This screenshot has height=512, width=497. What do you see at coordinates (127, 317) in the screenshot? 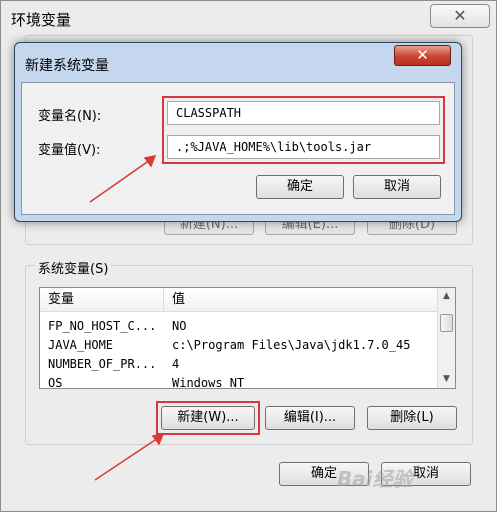
I see `annotation-arrows` at bounding box center [127, 317].